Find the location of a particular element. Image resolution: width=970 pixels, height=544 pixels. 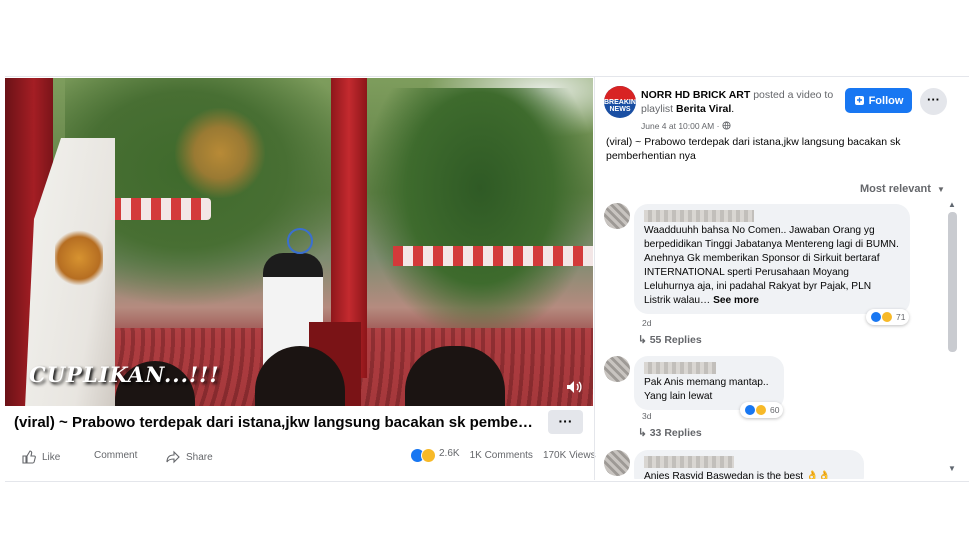

comment-reaction-count: 60 is located at coordinates (775, 410).